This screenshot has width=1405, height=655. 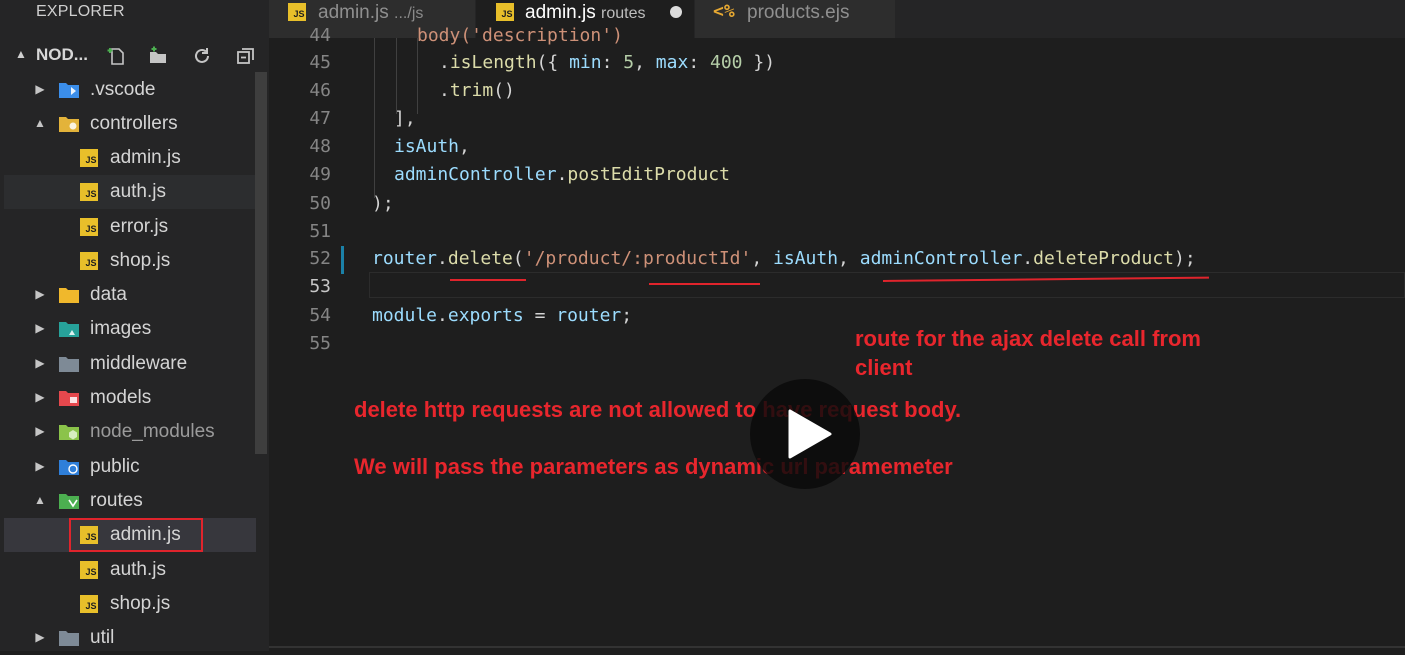 What do you see at coordinates (409, 13) in the screenshot?
I see `tab-description: .../js` at bounding box center [409, 13].